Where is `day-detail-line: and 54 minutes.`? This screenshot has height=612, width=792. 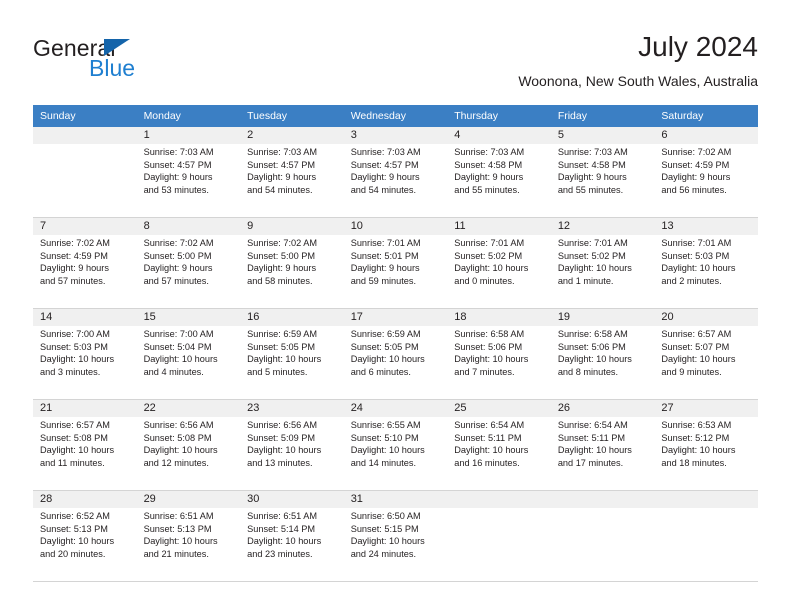 day-detail-line: and 54 minutes. is located at coordinates (280, 189).